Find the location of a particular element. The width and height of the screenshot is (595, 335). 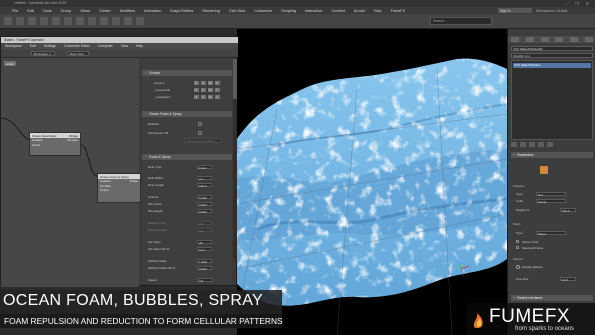

hierarchy-tab-icon is located at coordinates (544, 39).